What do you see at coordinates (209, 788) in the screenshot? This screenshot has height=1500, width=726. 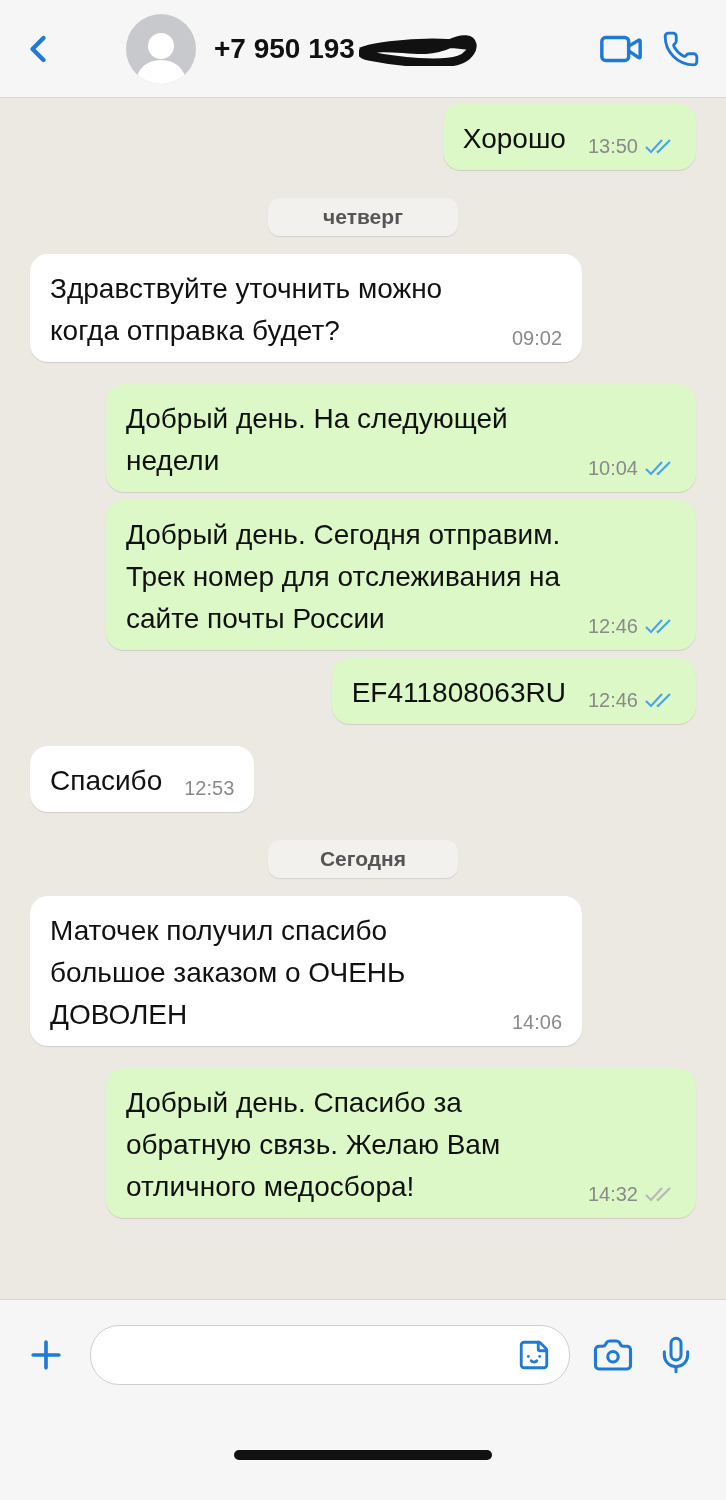 I see `message-time: 12:53` at bounding box center [209, 788].